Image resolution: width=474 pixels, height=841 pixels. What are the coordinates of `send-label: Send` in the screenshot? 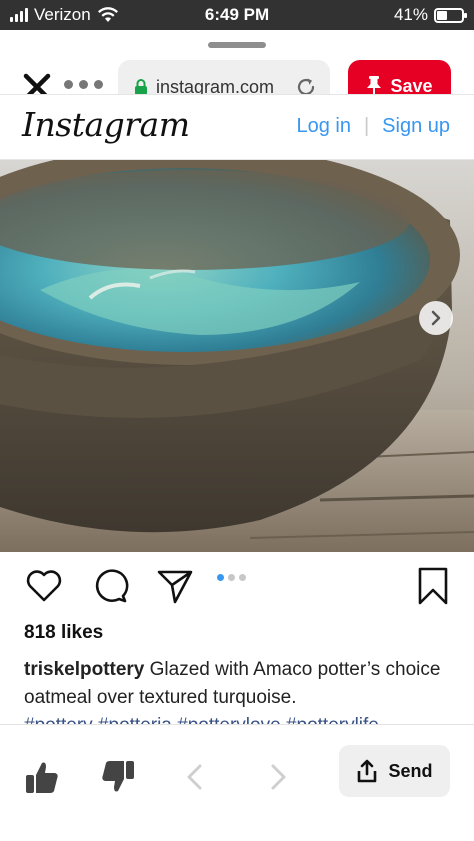 It's located at (410, 770).